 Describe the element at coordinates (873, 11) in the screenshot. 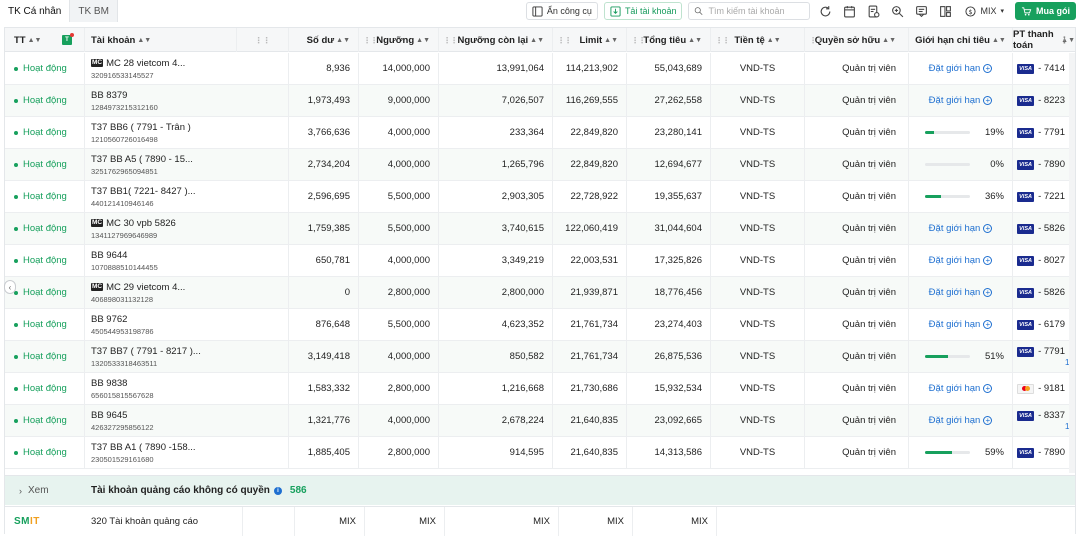

I see `report-button` at that location.